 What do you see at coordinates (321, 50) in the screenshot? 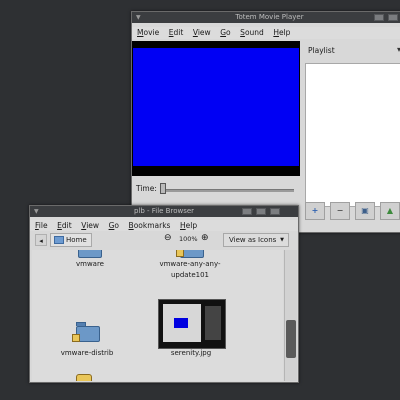
I see `playlist-label: Playlist` at bounding box center [321, 50].